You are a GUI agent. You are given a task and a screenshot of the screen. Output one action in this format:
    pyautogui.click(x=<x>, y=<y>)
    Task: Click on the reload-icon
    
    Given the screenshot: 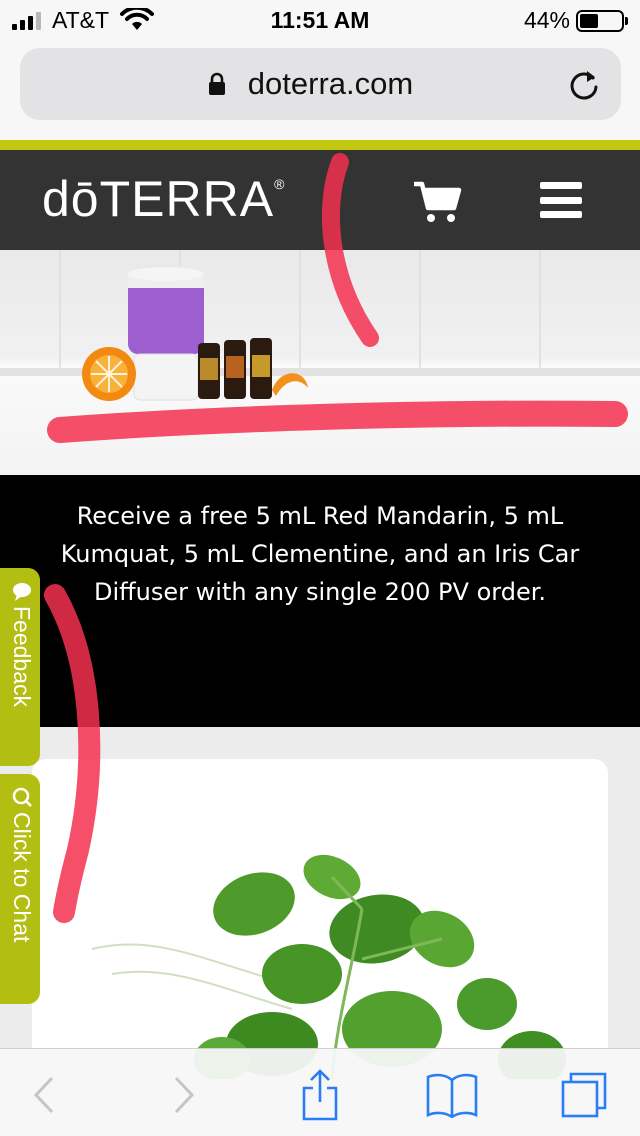 What is the action you would take?
    pyautogui.click(x=584, y=85)
    